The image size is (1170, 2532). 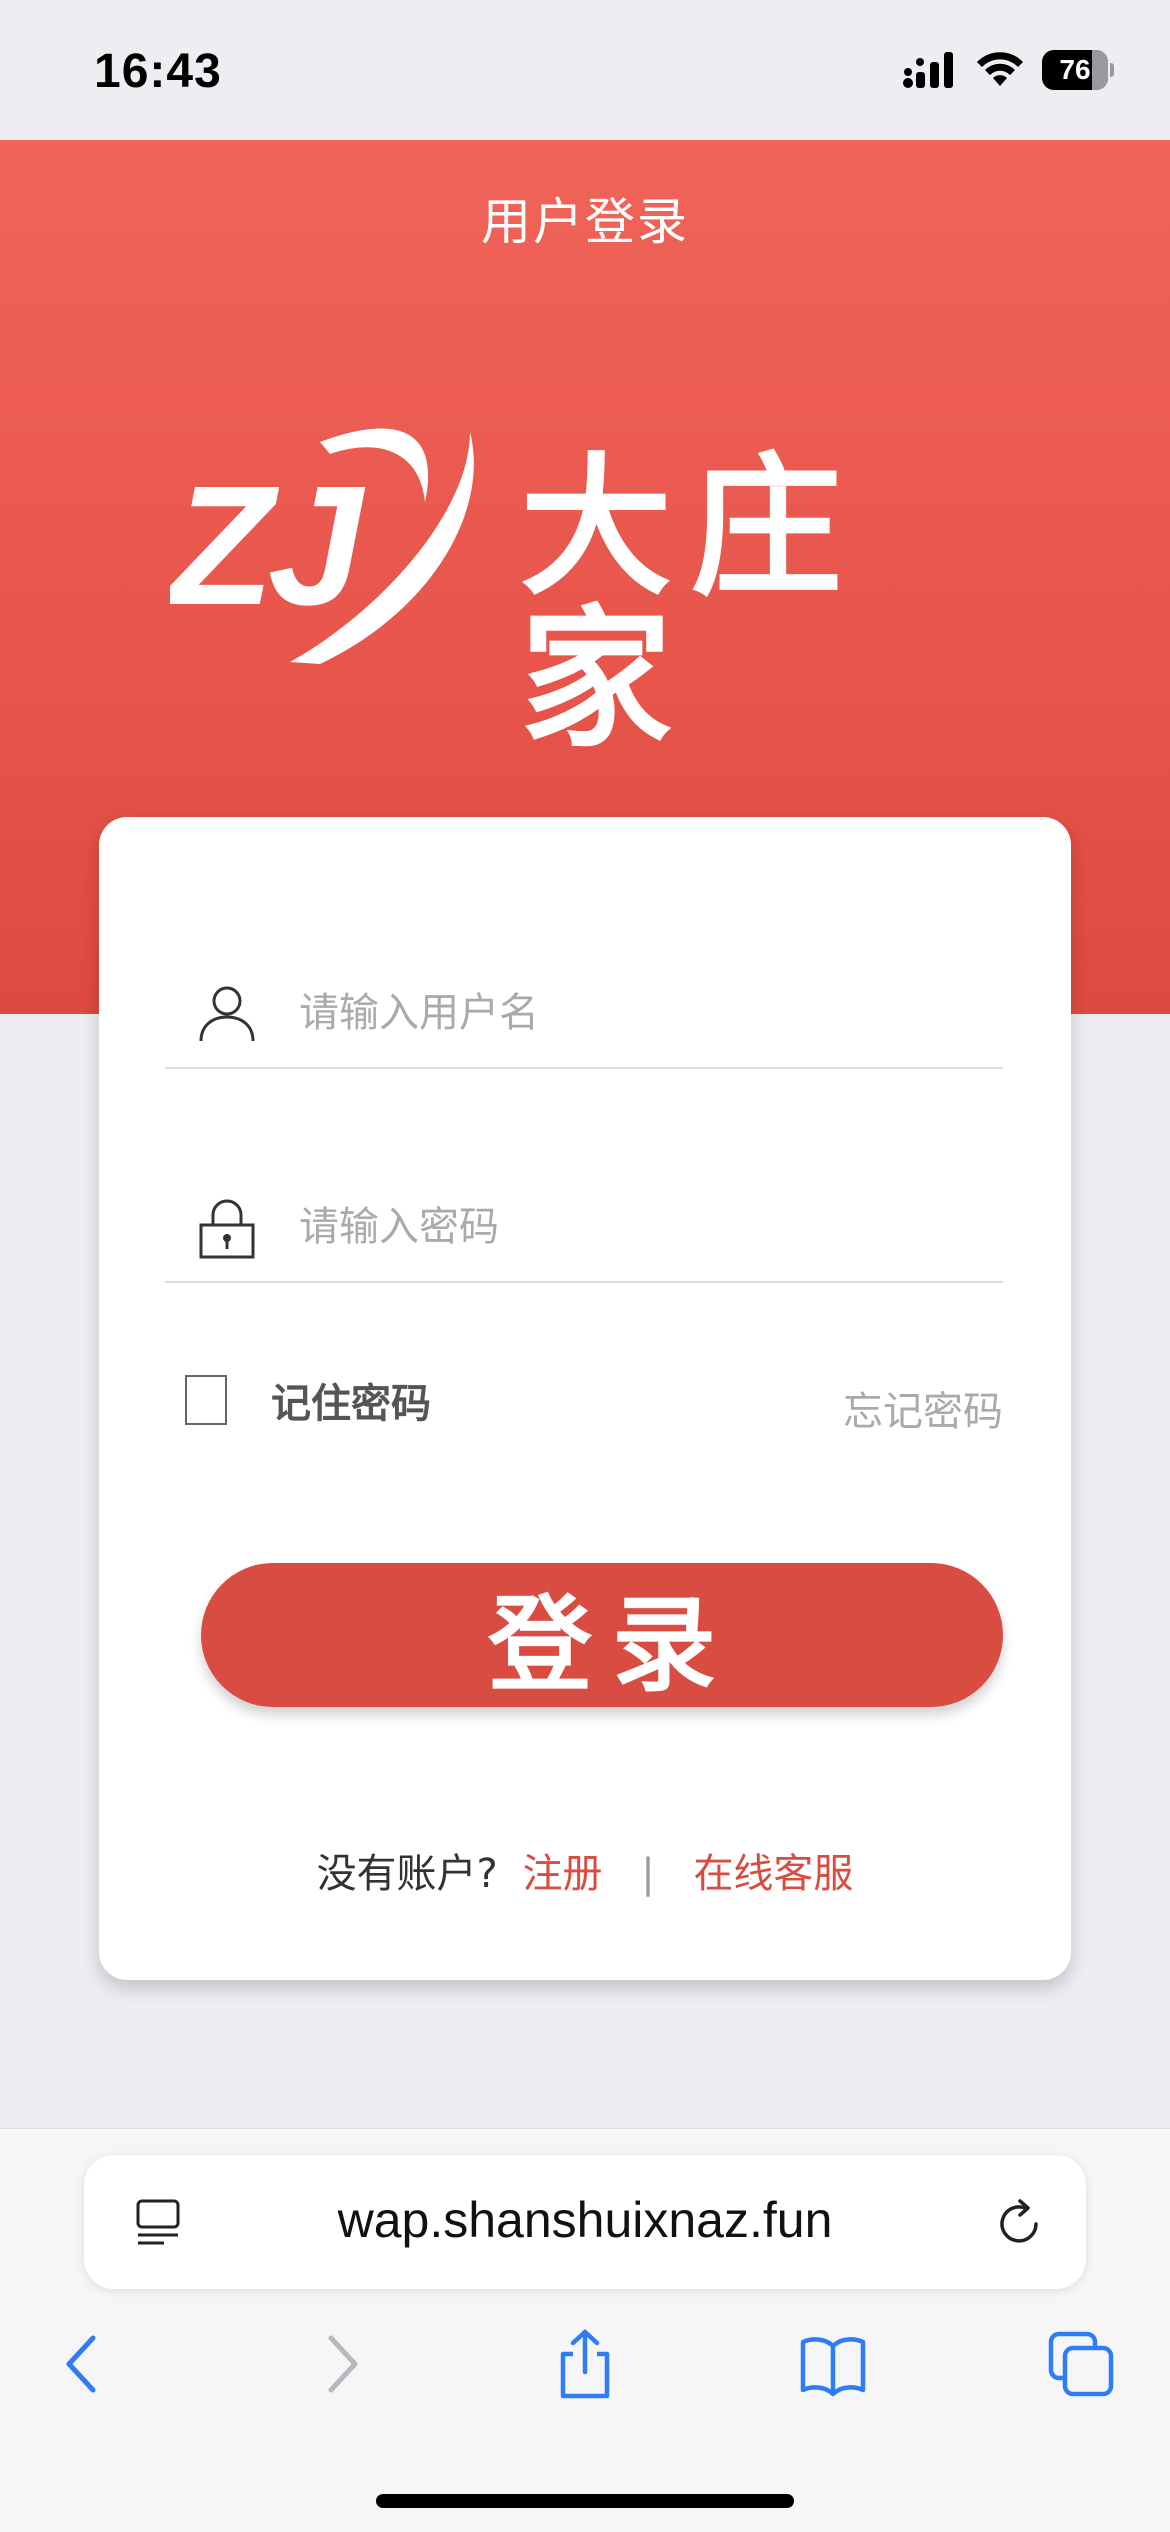 What do you see at coordinates (584, 1392) in the screenshot?
I see `remember-row: 记住密码 忘记密码` at bounding box center [584, 1392].